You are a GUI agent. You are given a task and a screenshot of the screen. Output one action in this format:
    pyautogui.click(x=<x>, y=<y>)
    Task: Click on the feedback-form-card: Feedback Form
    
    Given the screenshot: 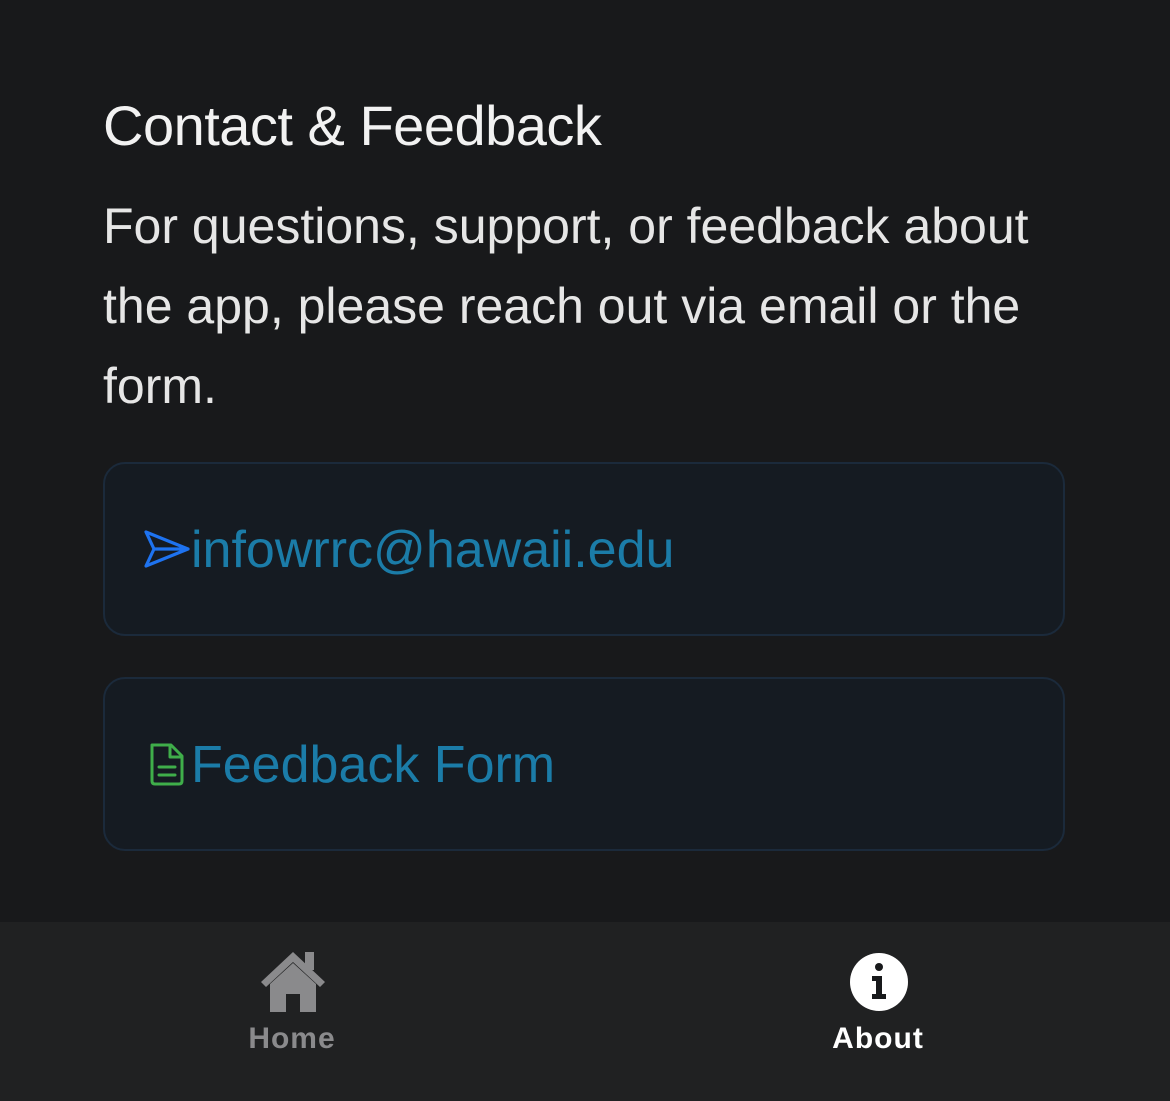 What is the action you would take?
    pyautogui.click(x=584, y=764)
    